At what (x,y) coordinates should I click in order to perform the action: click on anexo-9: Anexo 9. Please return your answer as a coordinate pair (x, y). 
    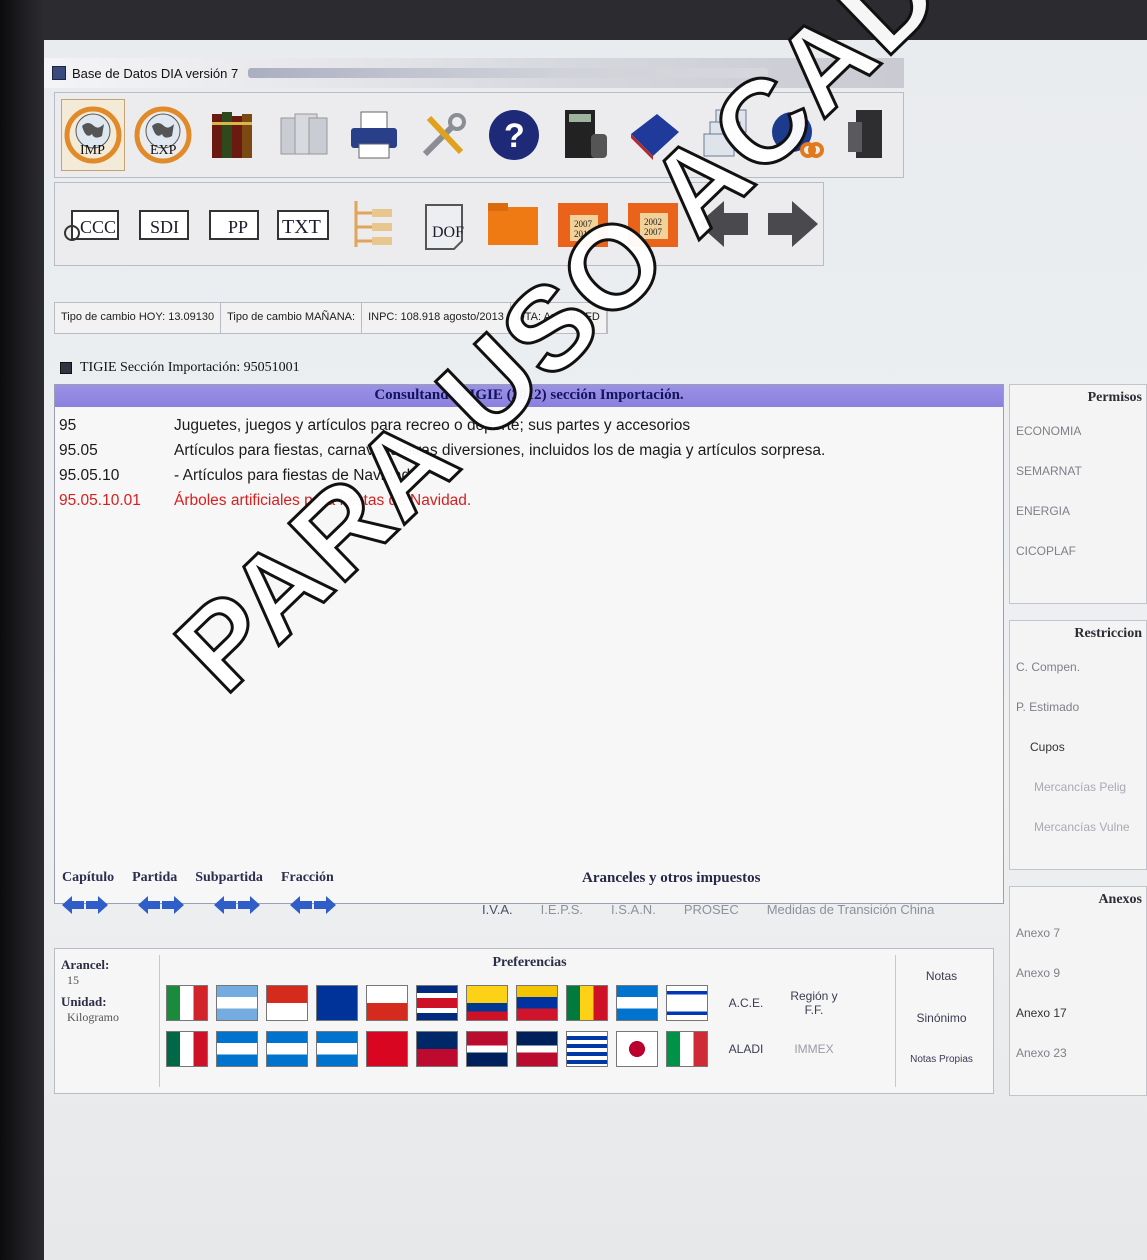
    Looking at the image, I should click on (1078, 973).